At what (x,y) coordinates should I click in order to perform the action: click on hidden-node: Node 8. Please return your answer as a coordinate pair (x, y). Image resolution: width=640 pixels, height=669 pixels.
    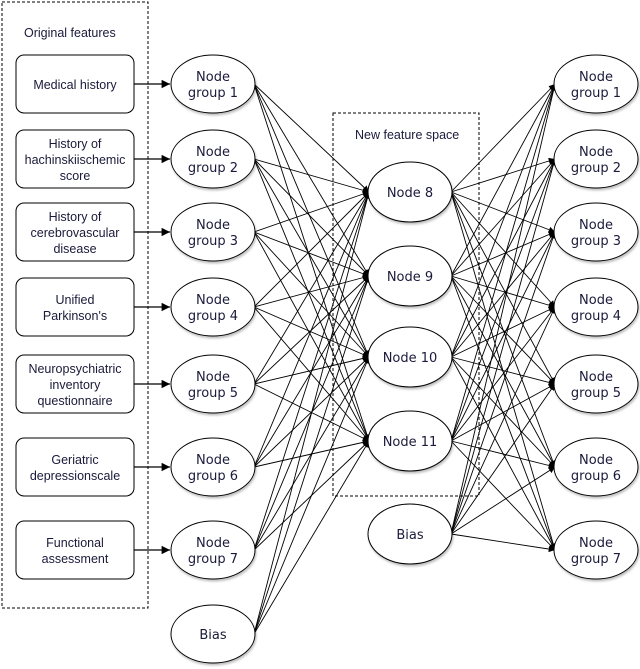
    Looking at the image, I should click on (410, 192).